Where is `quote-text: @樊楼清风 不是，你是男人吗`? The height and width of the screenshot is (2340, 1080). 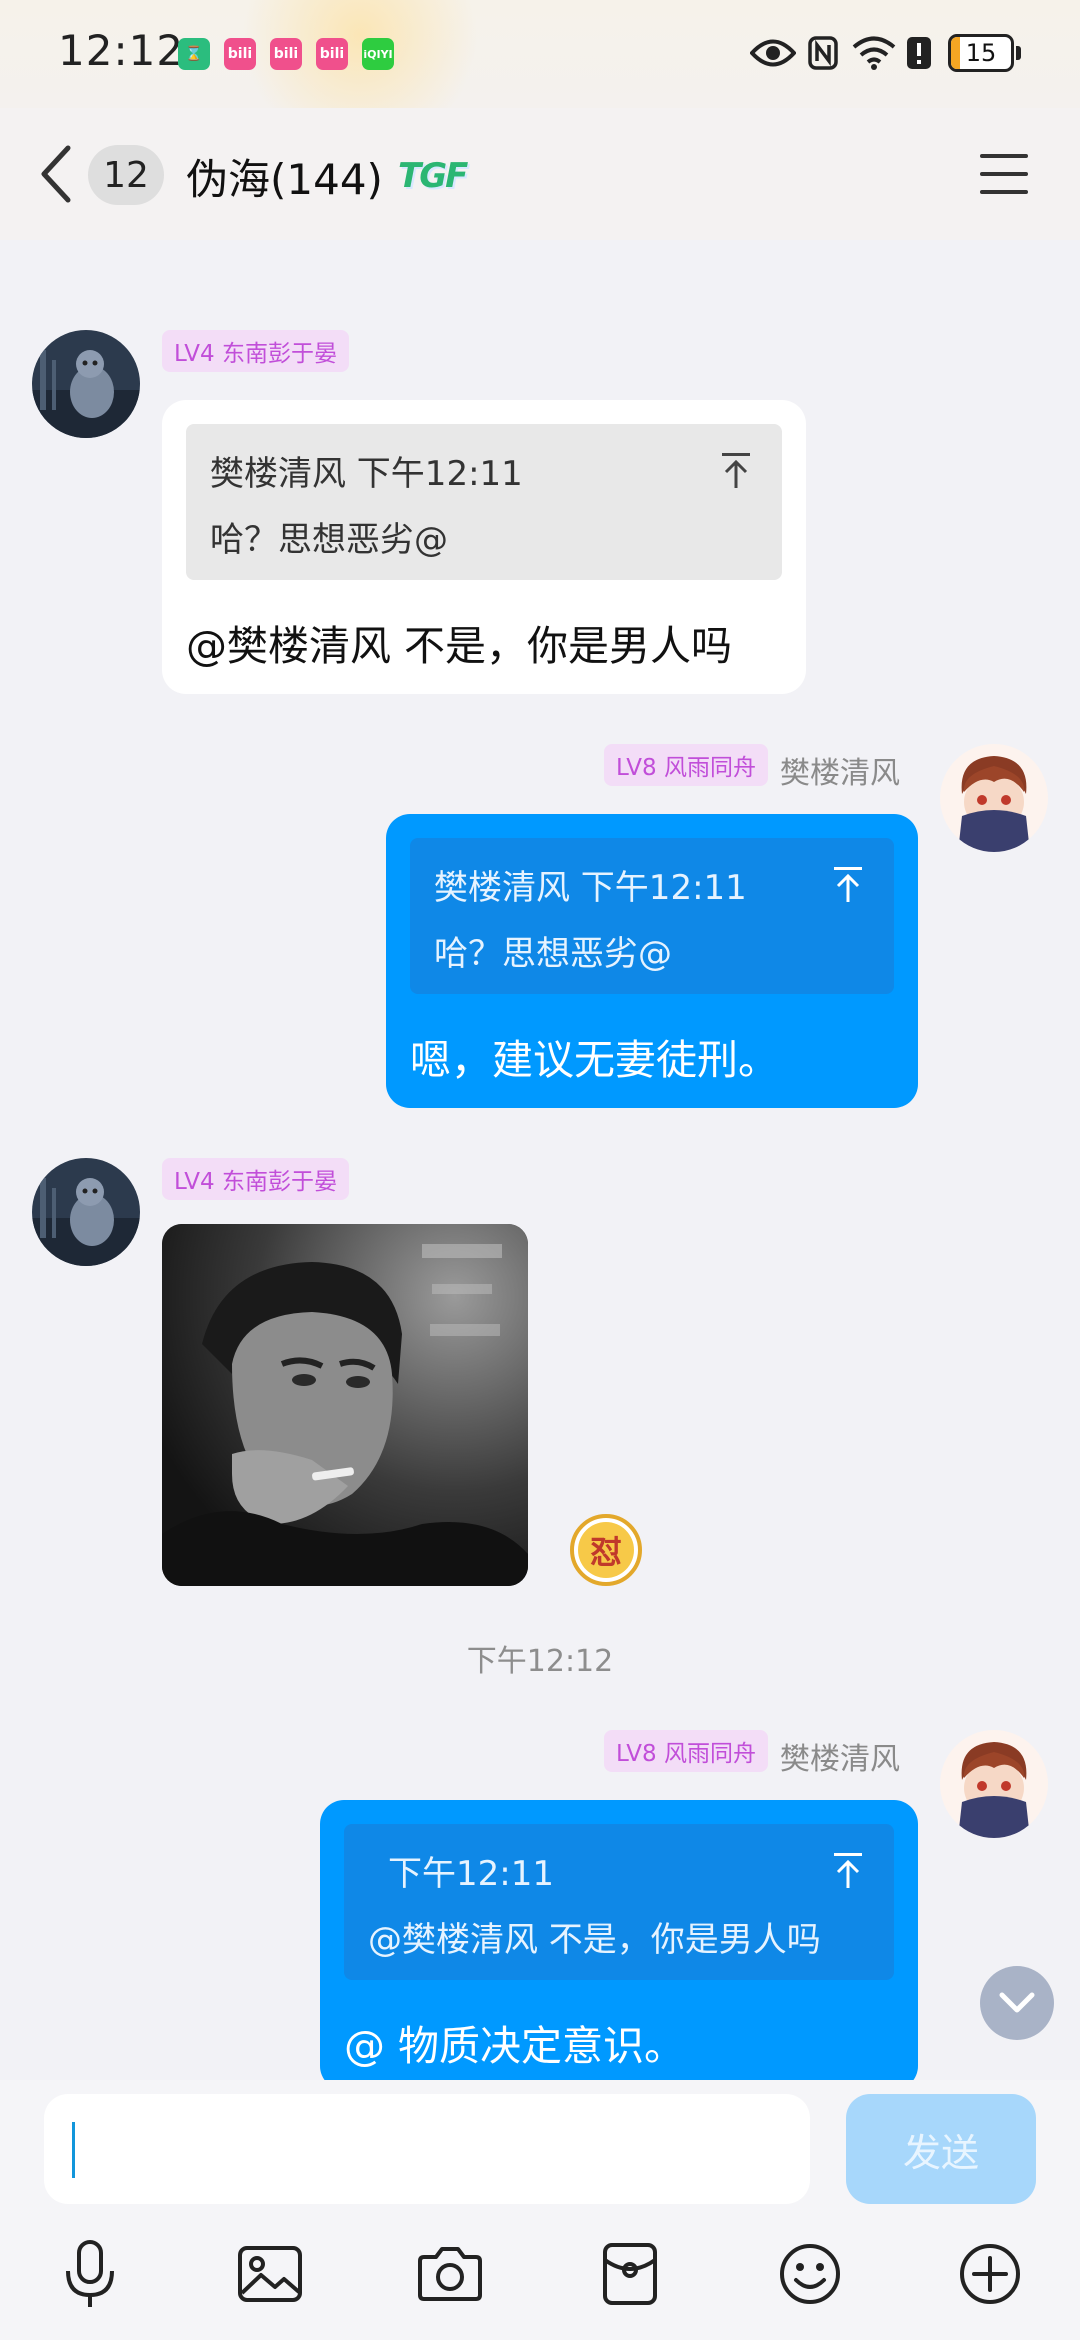 quote-text: @樊楼清风 不是，你是男人吗 is located at coordinates (594, 1940).